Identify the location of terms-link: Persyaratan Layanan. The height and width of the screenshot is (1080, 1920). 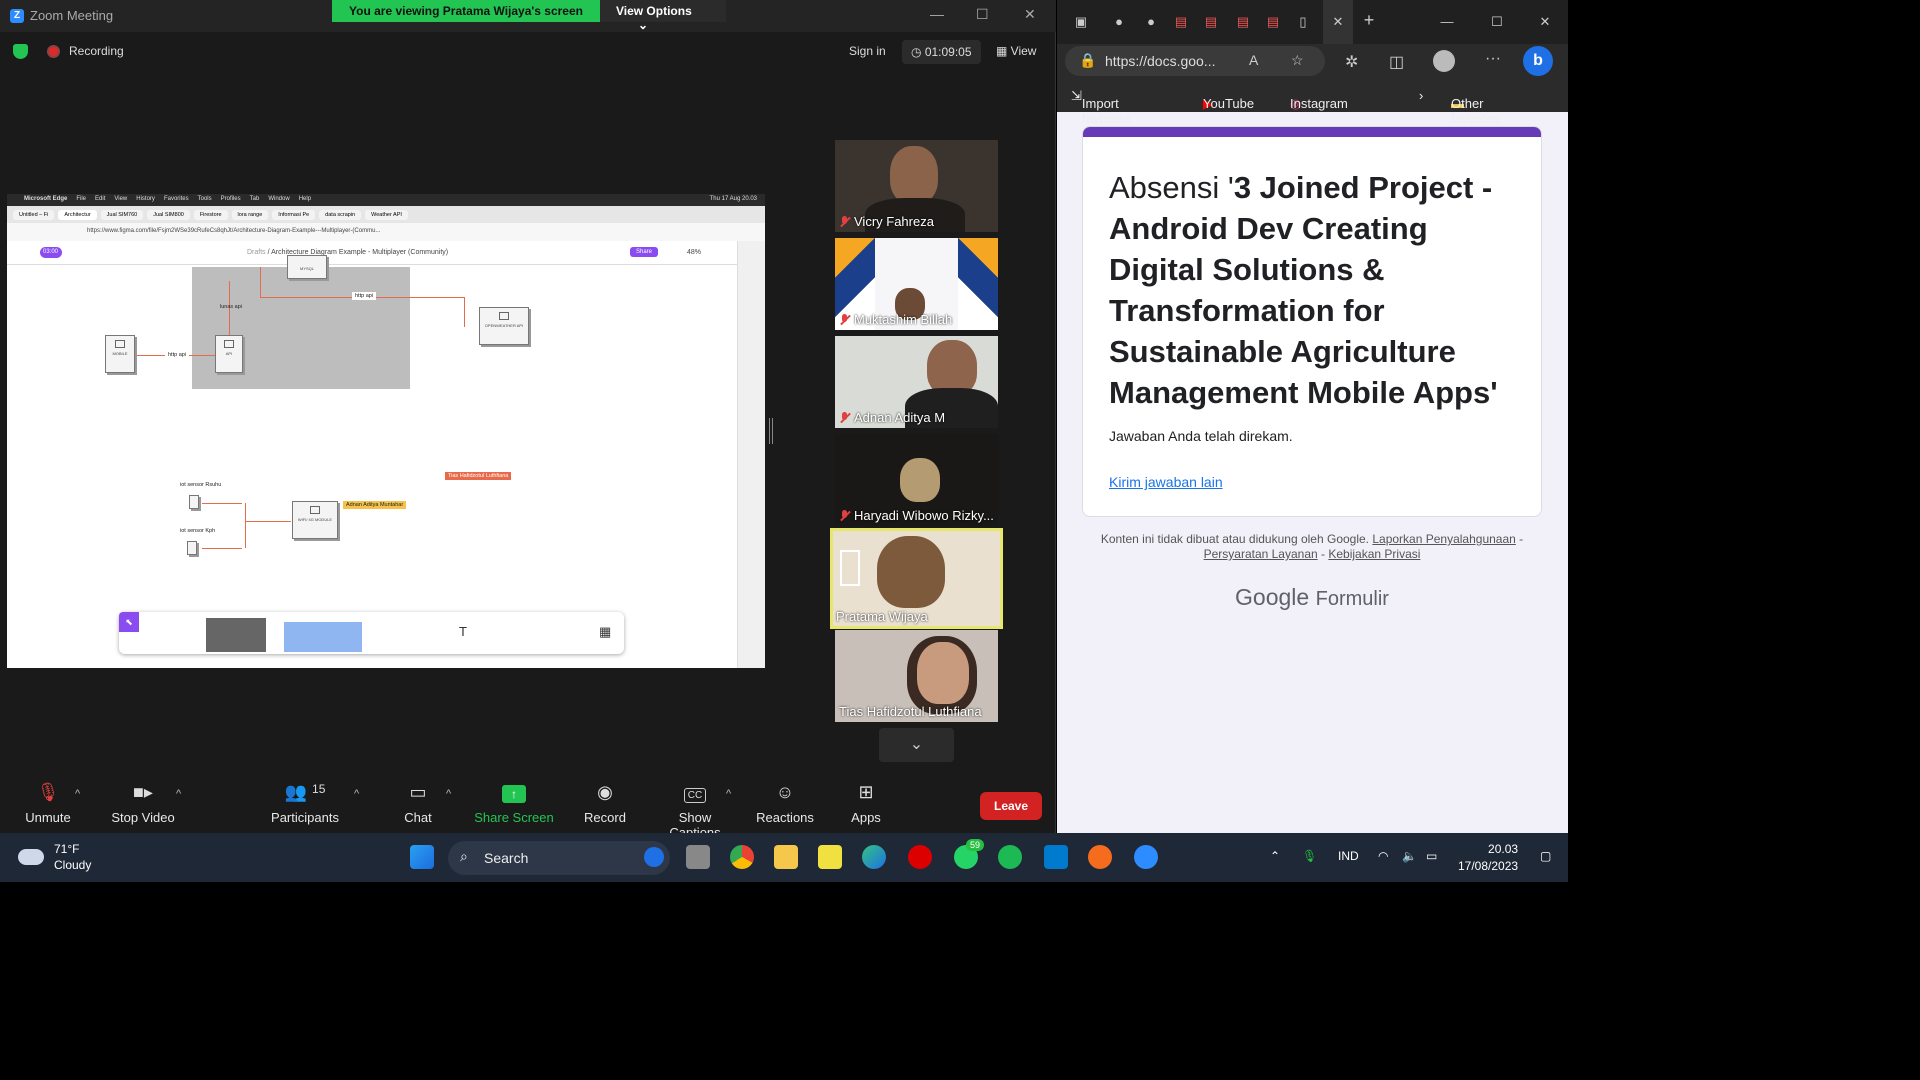
(1261, 554).